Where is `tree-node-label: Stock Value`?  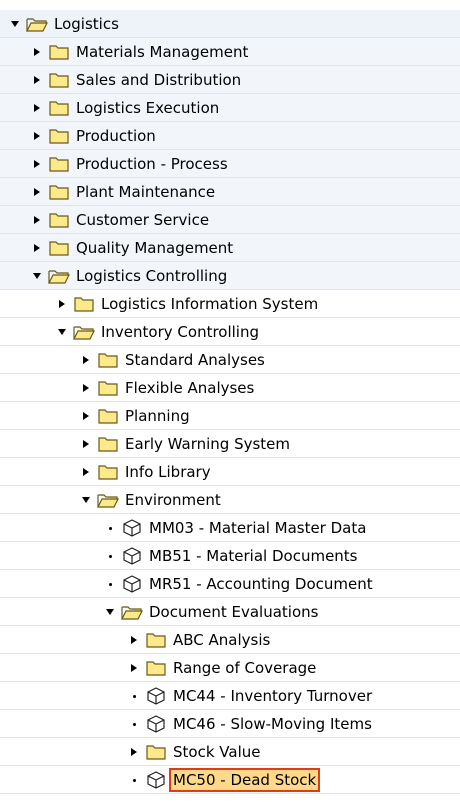
tree-node-label: Stock Value is located at coordinates (217, 752).